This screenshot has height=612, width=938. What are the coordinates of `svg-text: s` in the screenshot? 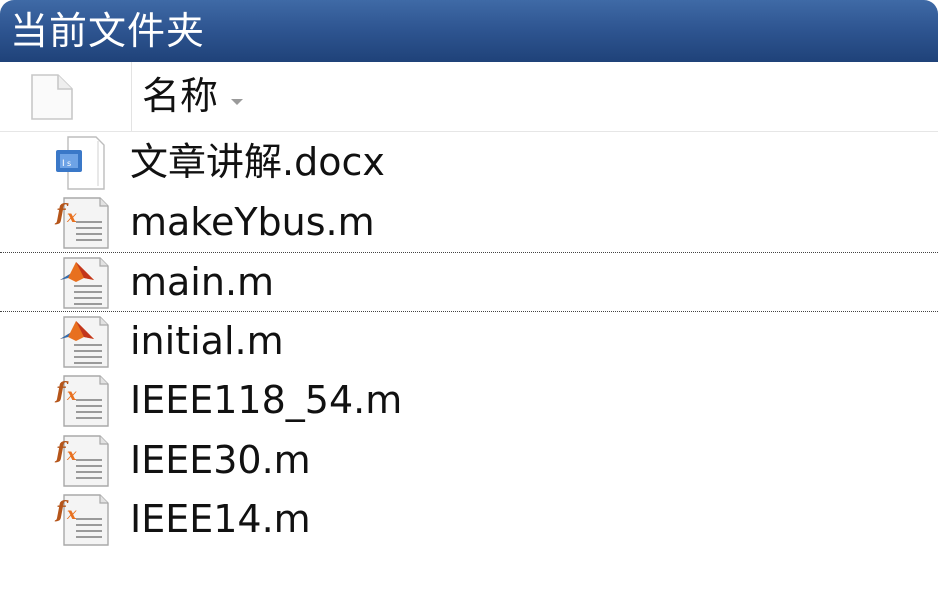 It's located at (69, 163).